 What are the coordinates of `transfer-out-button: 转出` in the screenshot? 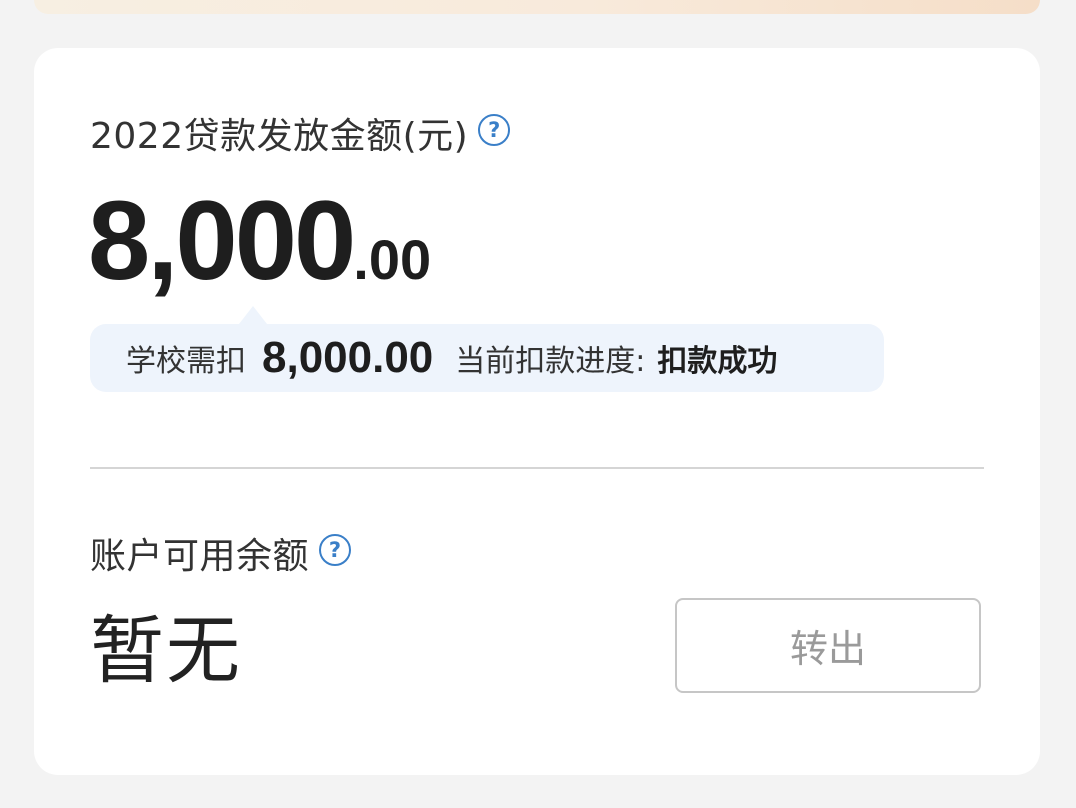 It's located at (828, 645).